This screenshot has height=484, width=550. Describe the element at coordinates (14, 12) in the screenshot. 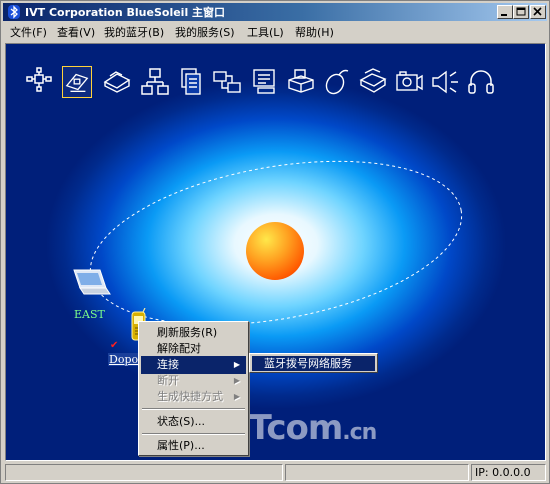

I see `bluetooth-icon` at that location.